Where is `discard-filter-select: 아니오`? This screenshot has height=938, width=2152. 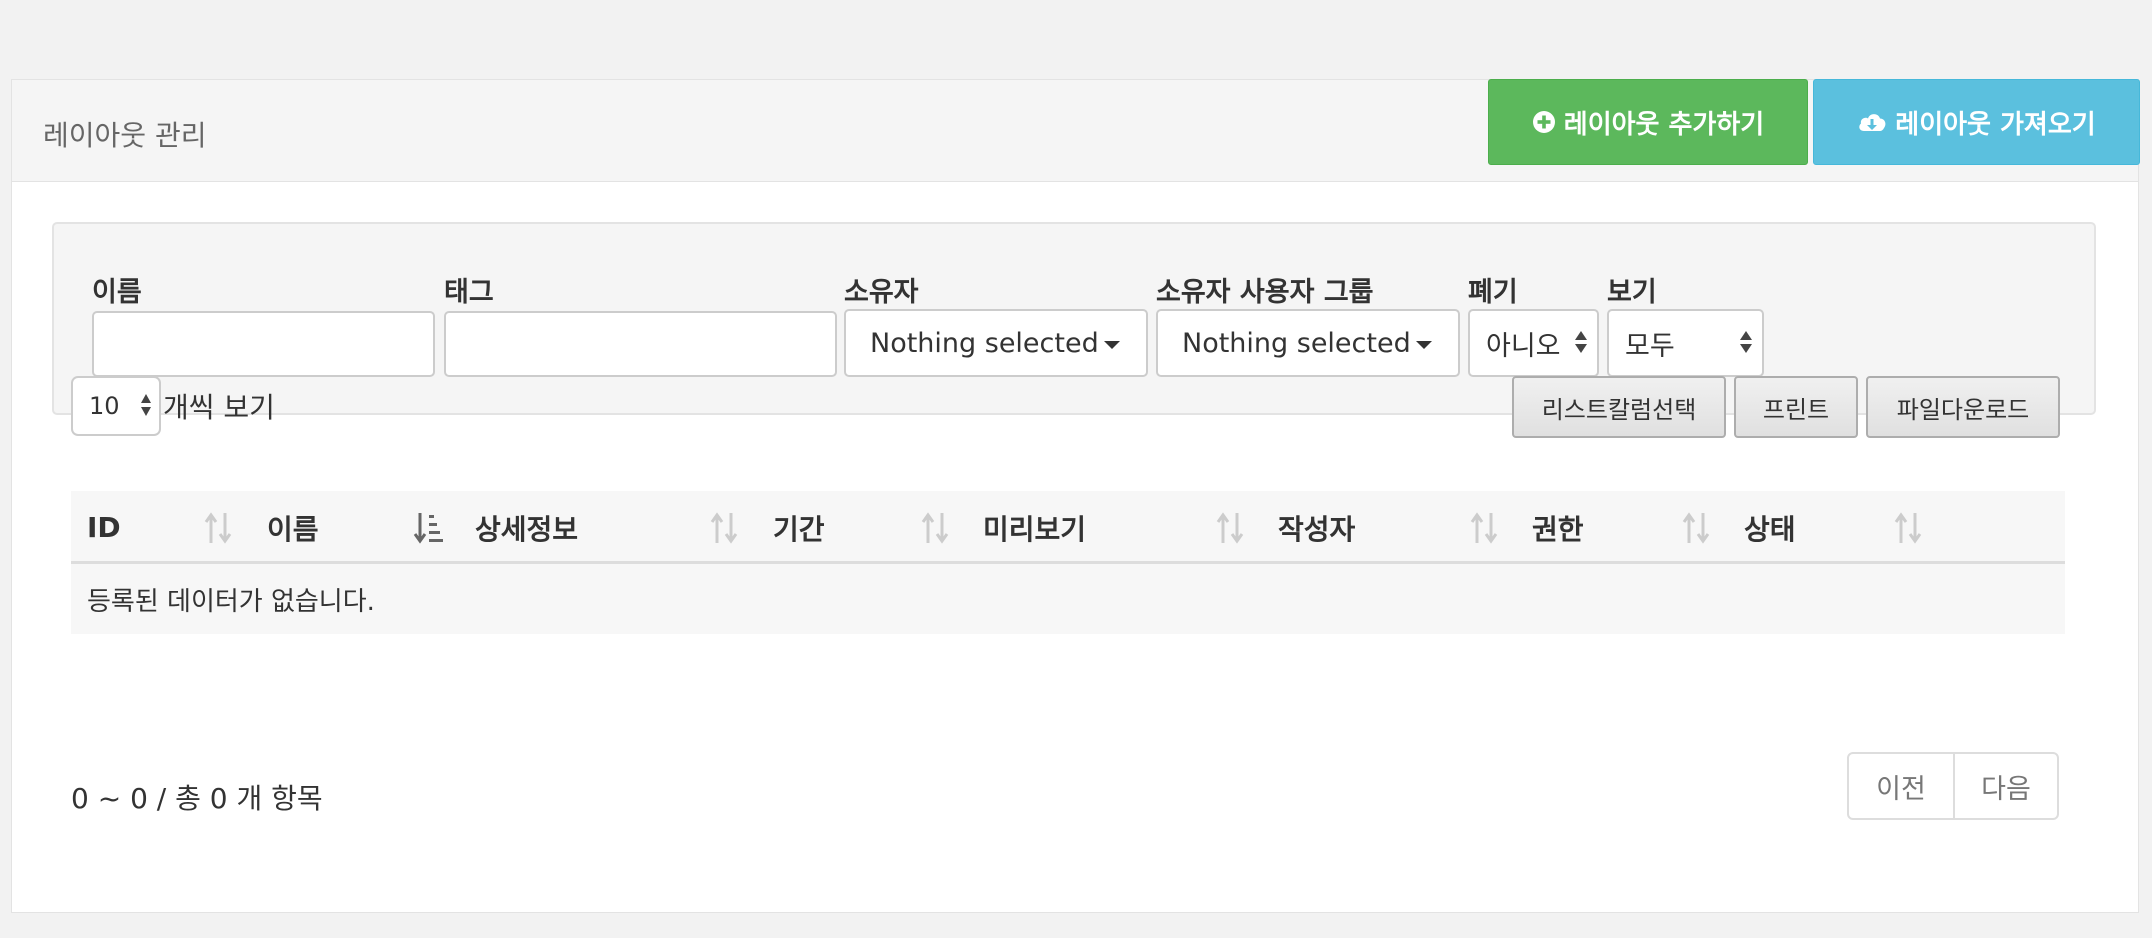 discard-filter-select: 아니오 is located at coordinates (1533, 343).